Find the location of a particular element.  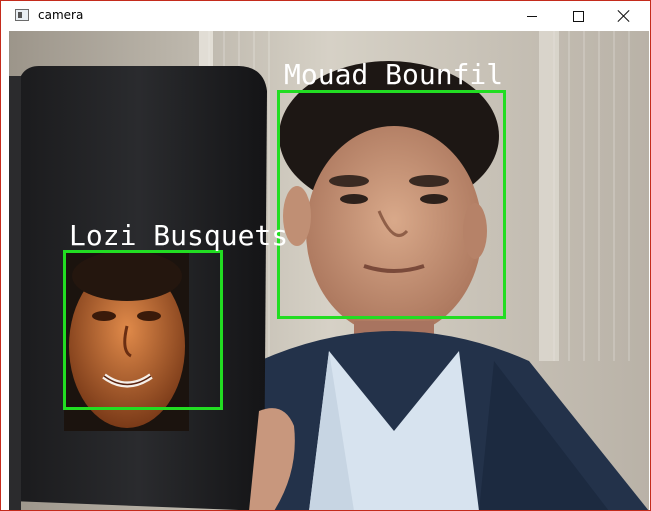

maximize-icon is located at coordinates (578, 16).